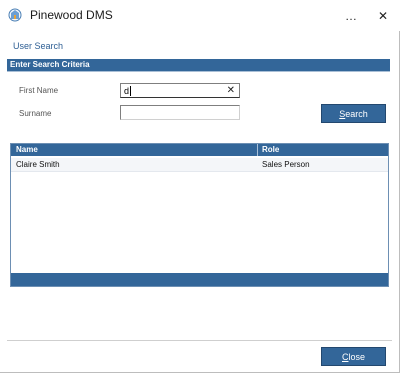 The height and width of the screenshot is (373, 402). I want to click on column-separator, so click(257, 150).